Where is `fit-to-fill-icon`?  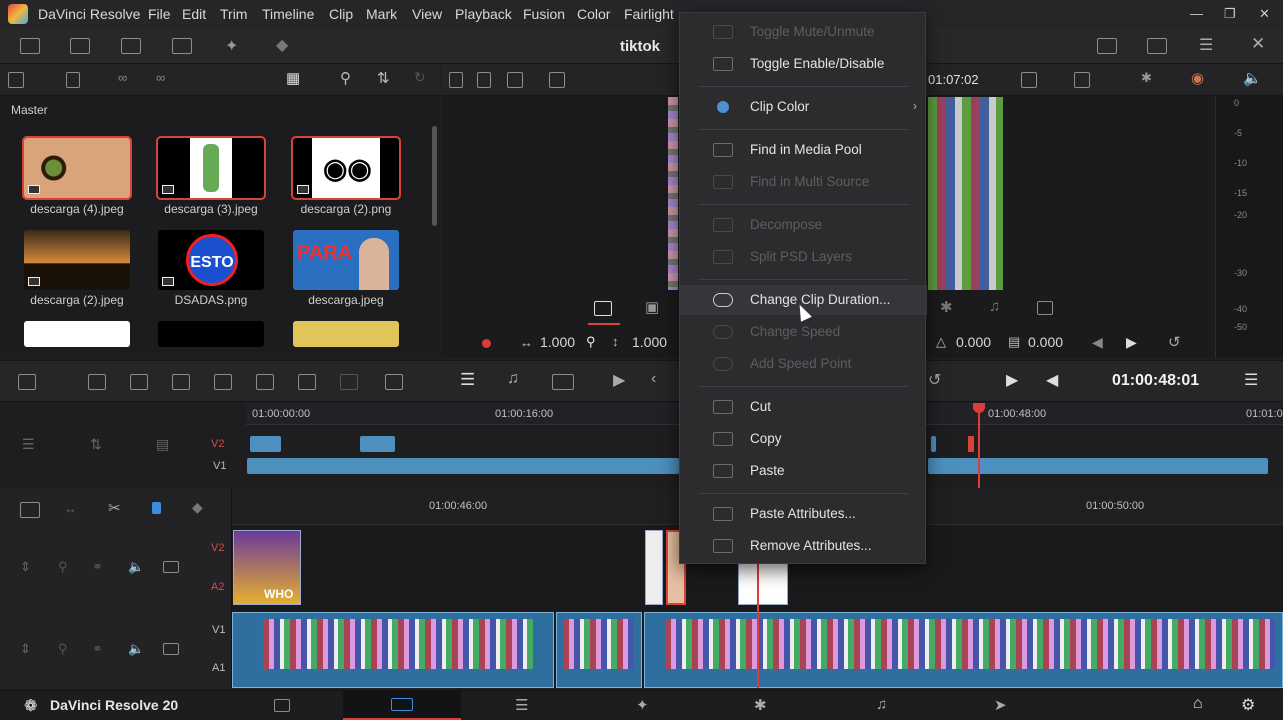
fit-to-fill-icon is located at coordinates (349, 382).